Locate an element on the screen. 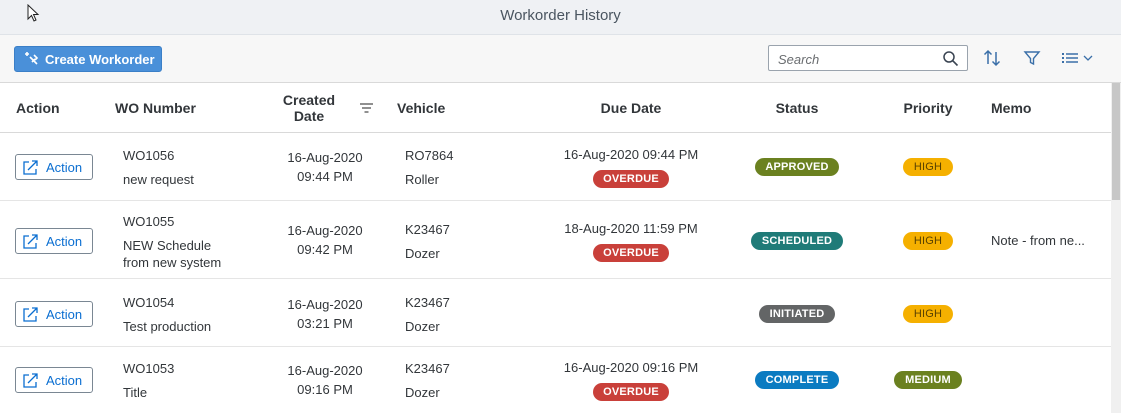 This screenshot has height=413, width=1121. col-action: Action is located at coordinates (38, 108).